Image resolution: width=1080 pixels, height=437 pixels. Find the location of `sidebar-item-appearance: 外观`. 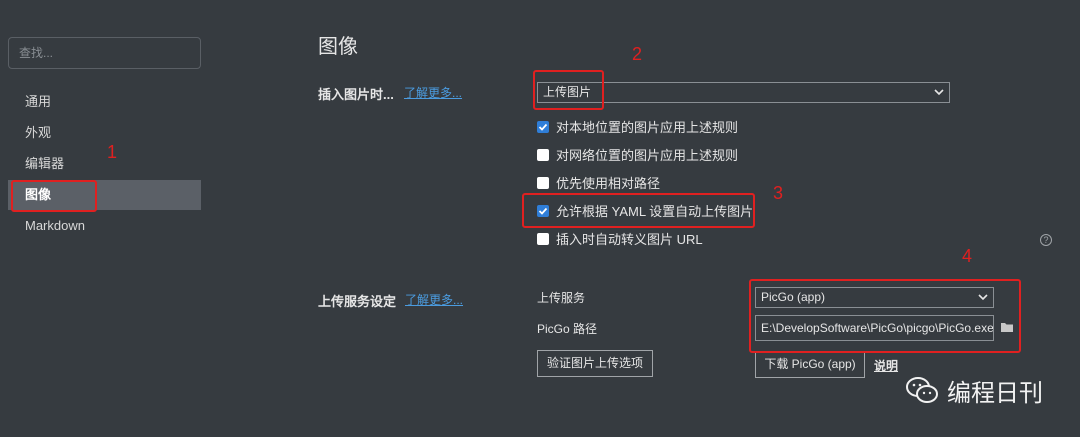

sidebar-item-appearance: 外观 is located at coordinates (104, 133).